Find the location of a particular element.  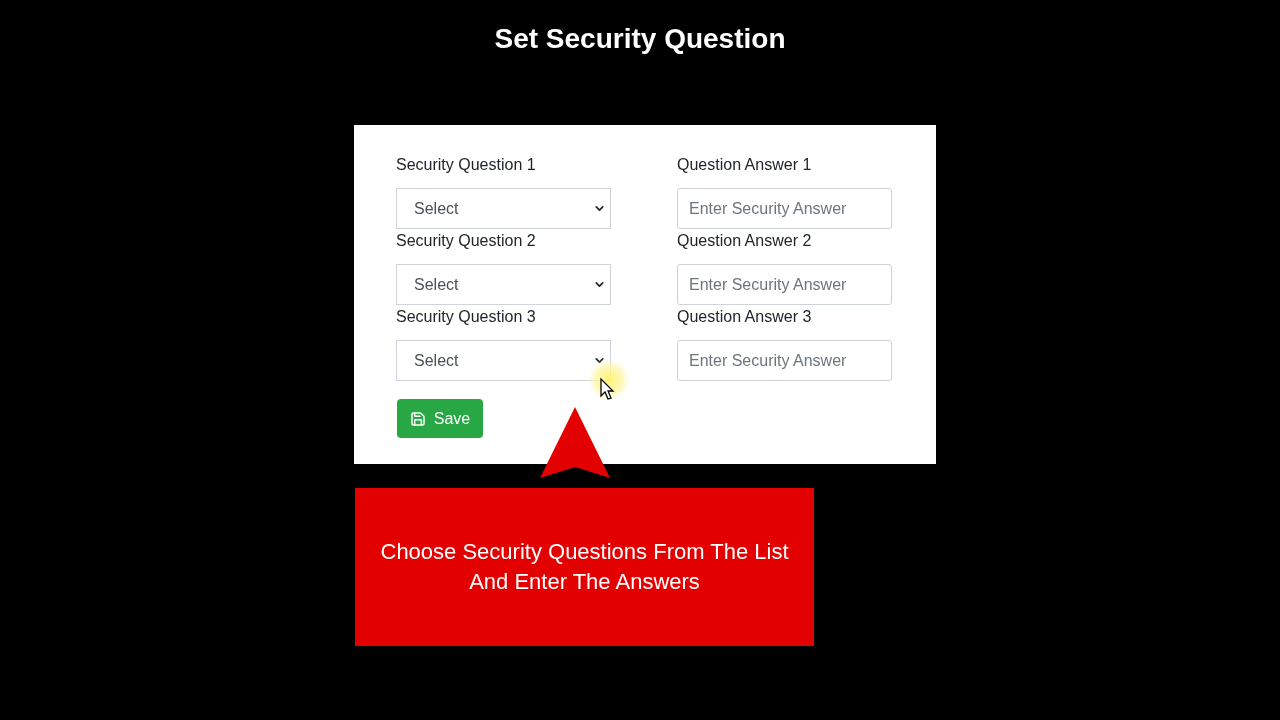

field-label: Question Answer 3 is located at coordinates (745, 317).